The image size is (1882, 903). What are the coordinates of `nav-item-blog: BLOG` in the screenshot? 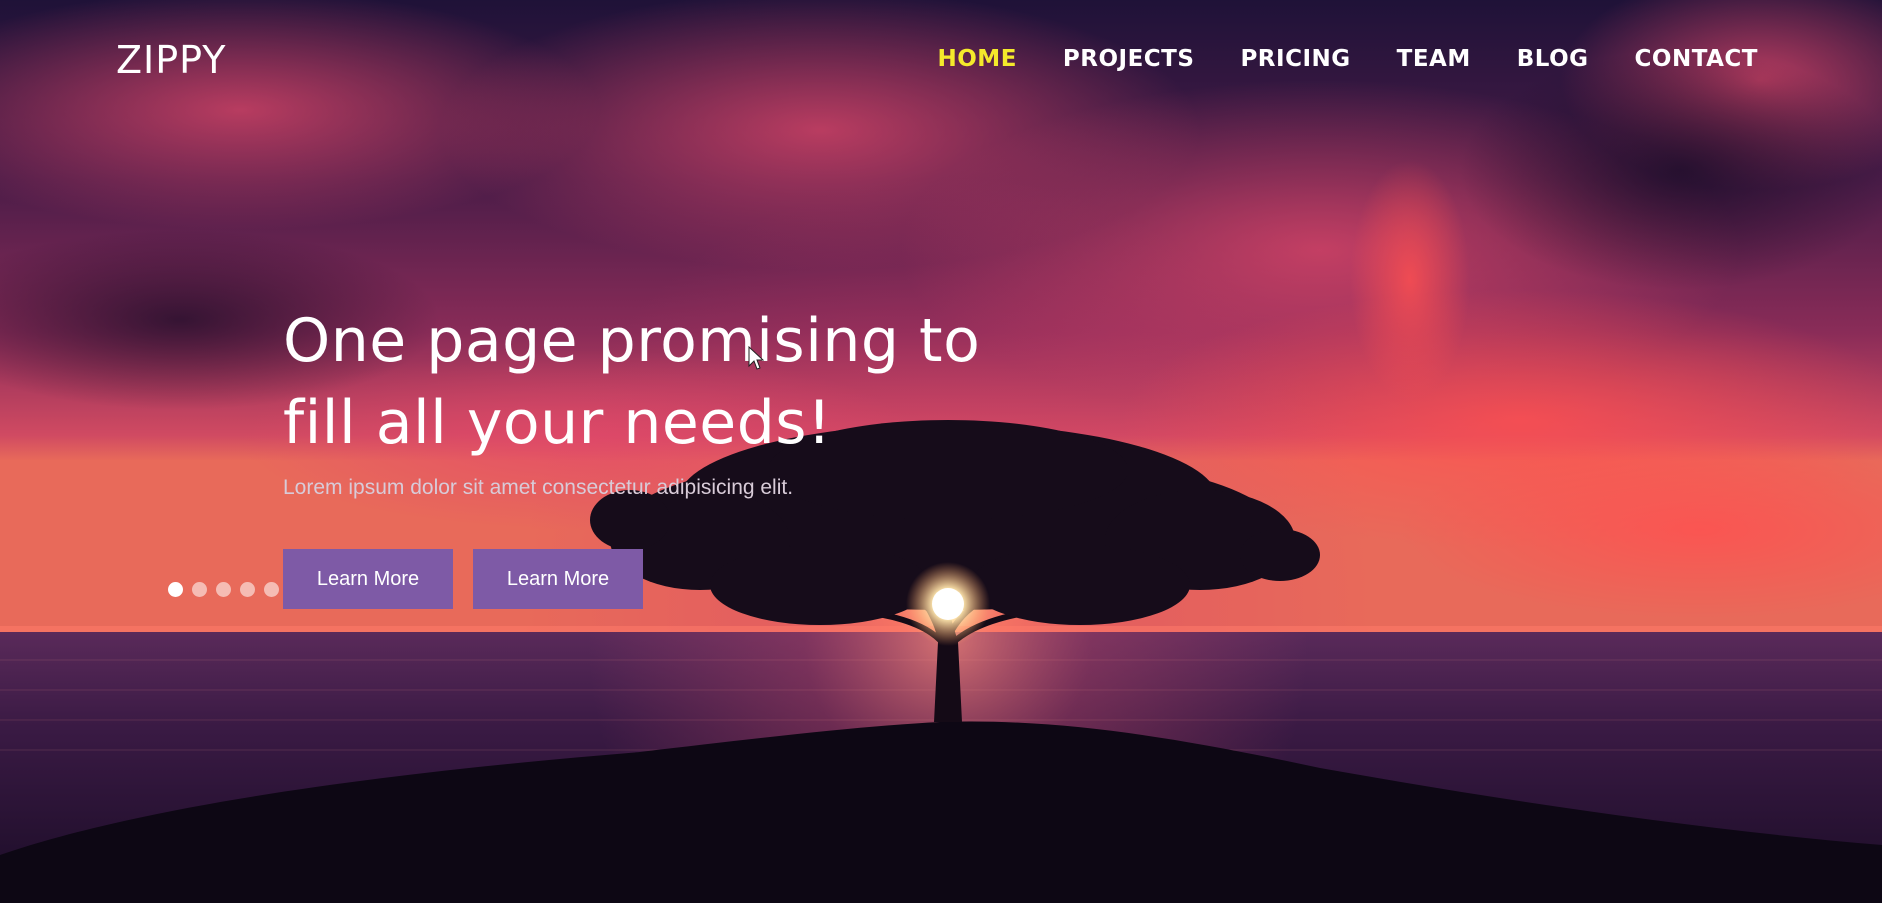 It's located at (1553, 59).